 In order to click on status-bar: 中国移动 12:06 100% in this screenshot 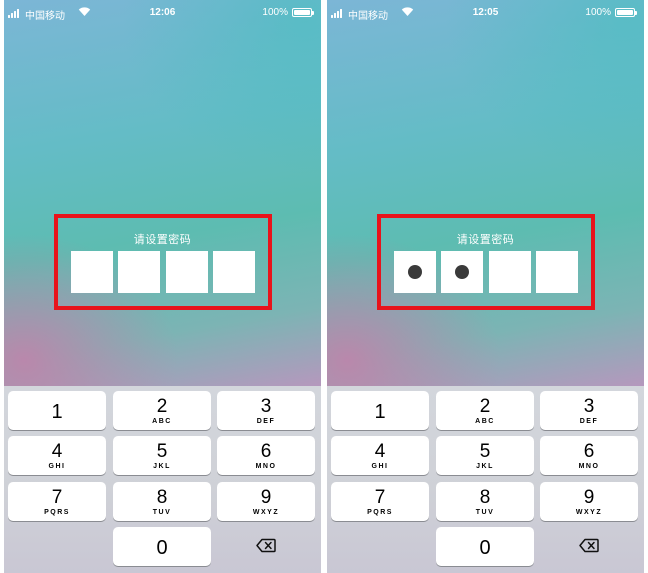, I will do `click(162, 13)`.